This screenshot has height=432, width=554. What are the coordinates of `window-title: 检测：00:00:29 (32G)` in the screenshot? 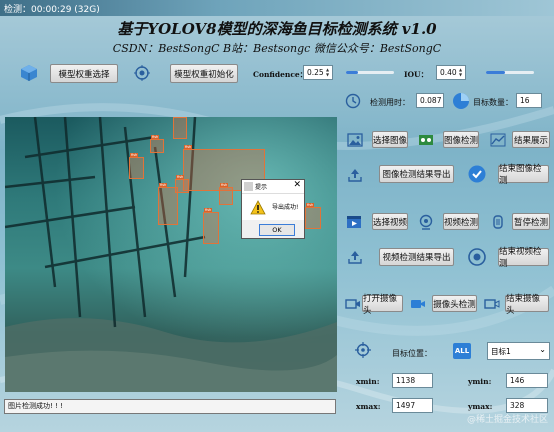 It's located at (52, 10).